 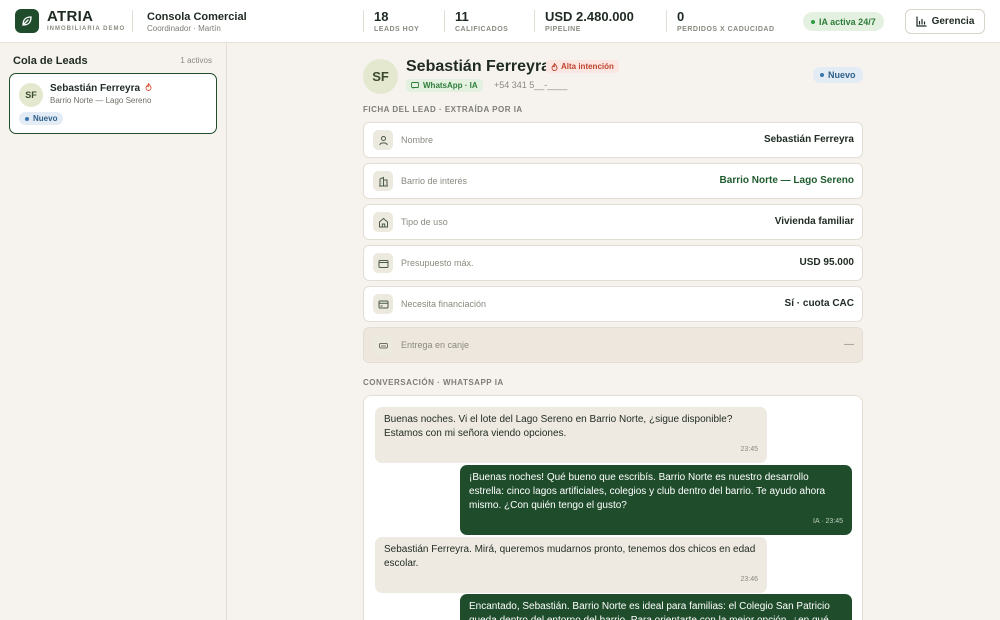 I want to click on section-title: FICHA DEL LEAD · EXTRAÍDA POR IA, so click(x=443, y=109).